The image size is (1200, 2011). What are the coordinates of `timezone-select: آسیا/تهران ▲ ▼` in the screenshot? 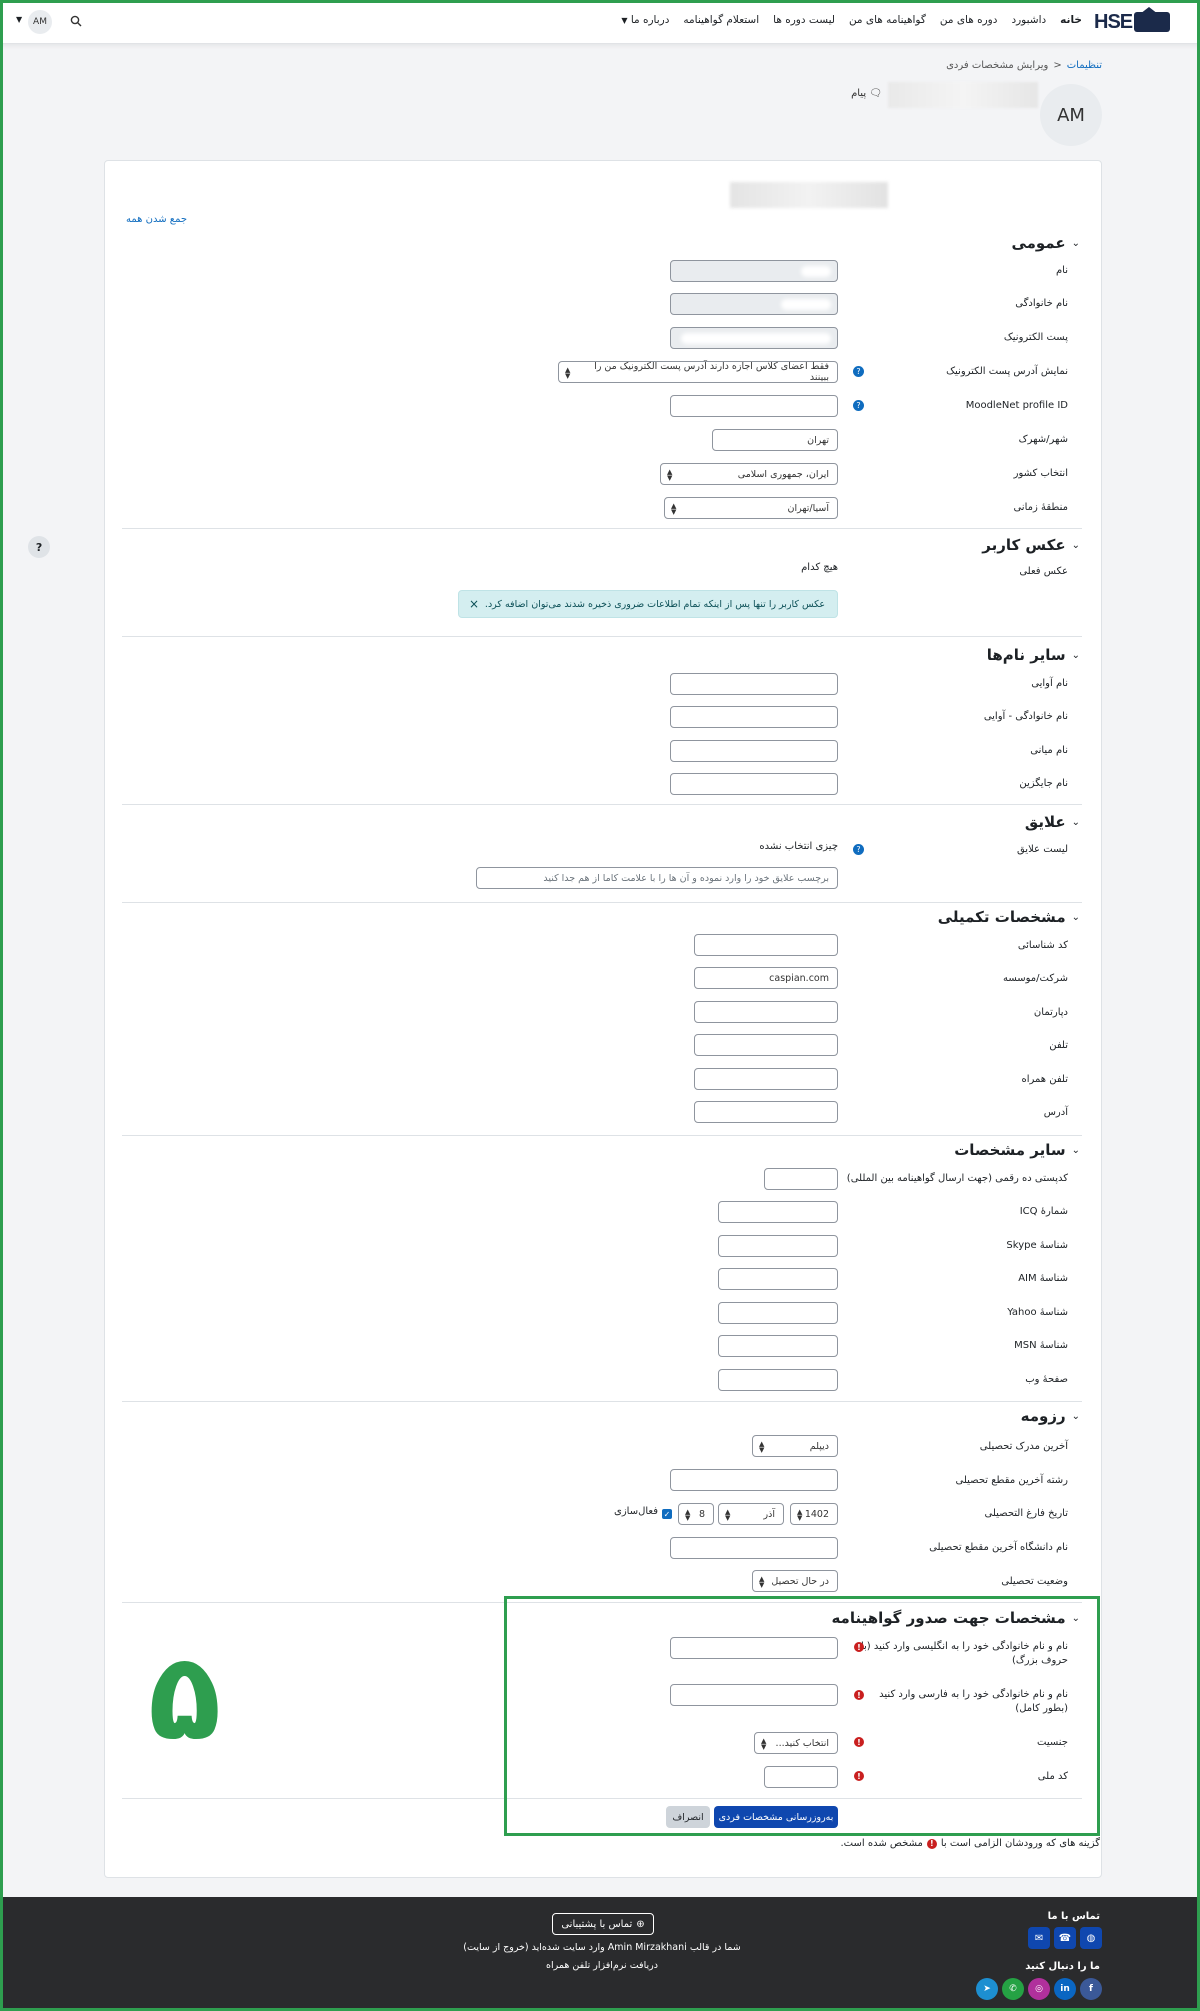 It's located at (751, 508).